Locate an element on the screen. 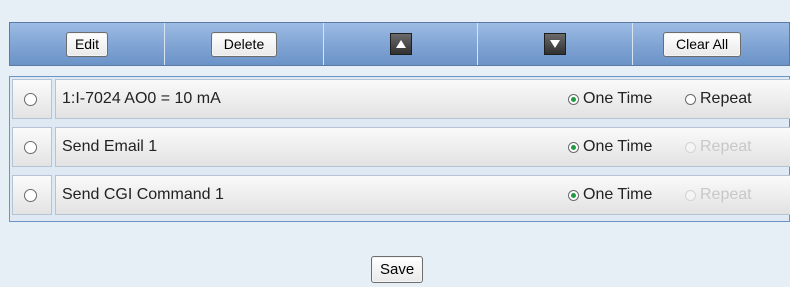 Image resolution: width=790 pixels, height=287 pixels. toolbar-cell-clear-all: Clear All is located at coordinates (711, 44).